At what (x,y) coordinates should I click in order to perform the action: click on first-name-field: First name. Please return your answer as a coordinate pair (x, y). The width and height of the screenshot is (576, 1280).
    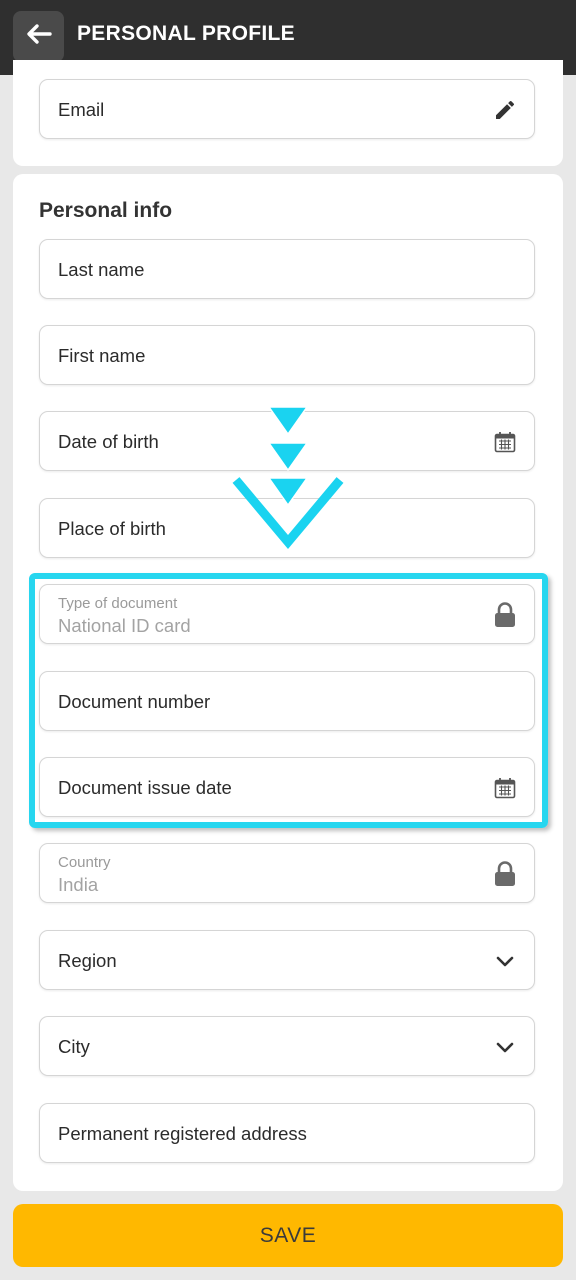
    Looking at the image, I should click on (287, 355).